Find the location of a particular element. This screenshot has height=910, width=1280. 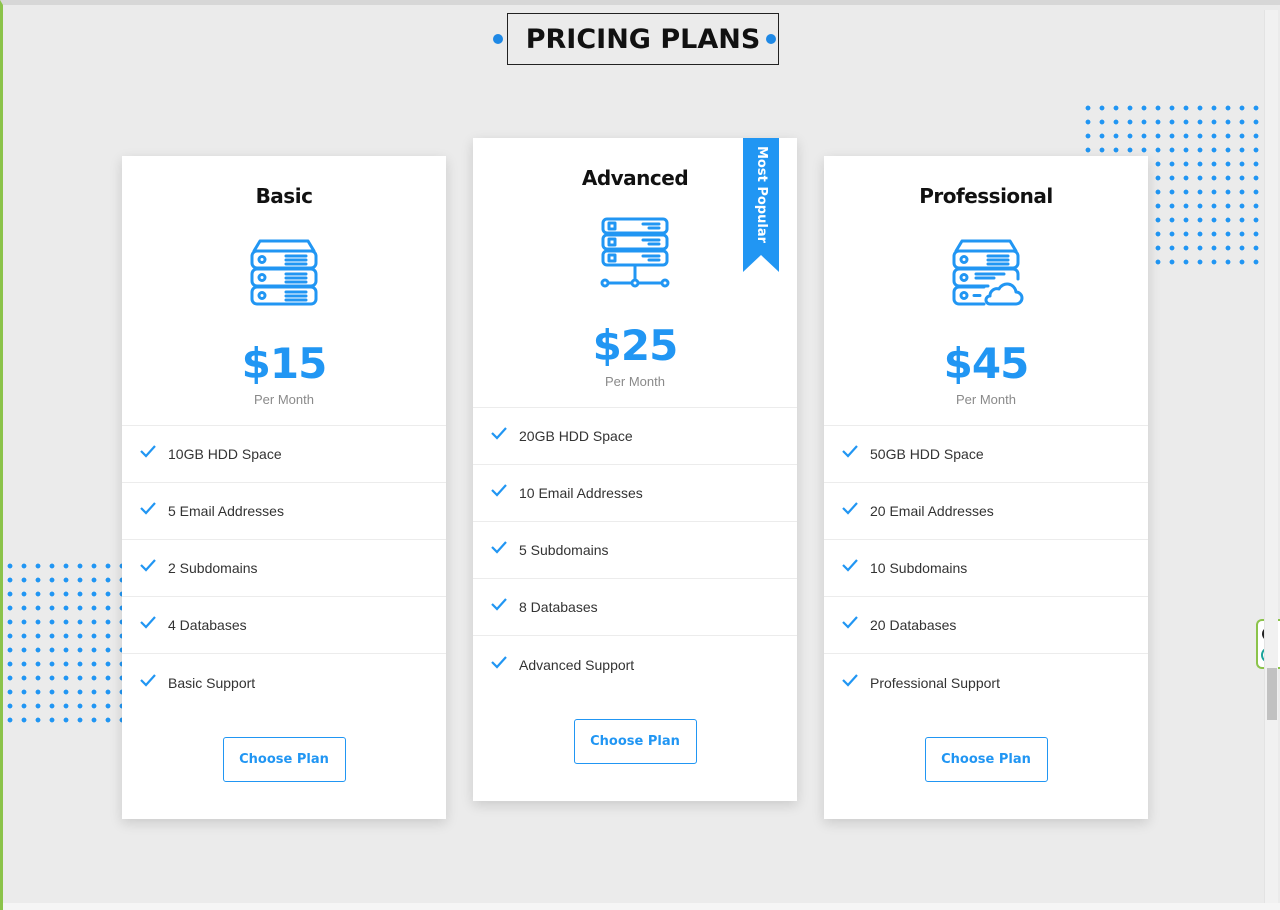

list-item: 10GB HDD Space is located at coordinates (284, 454).